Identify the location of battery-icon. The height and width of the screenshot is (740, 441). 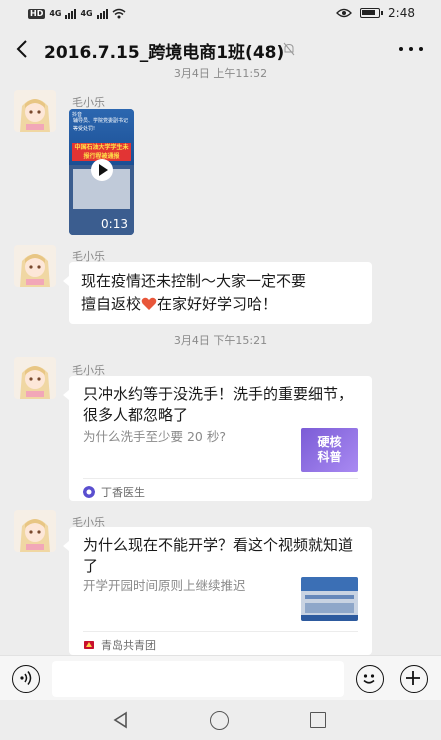
(372, 13).